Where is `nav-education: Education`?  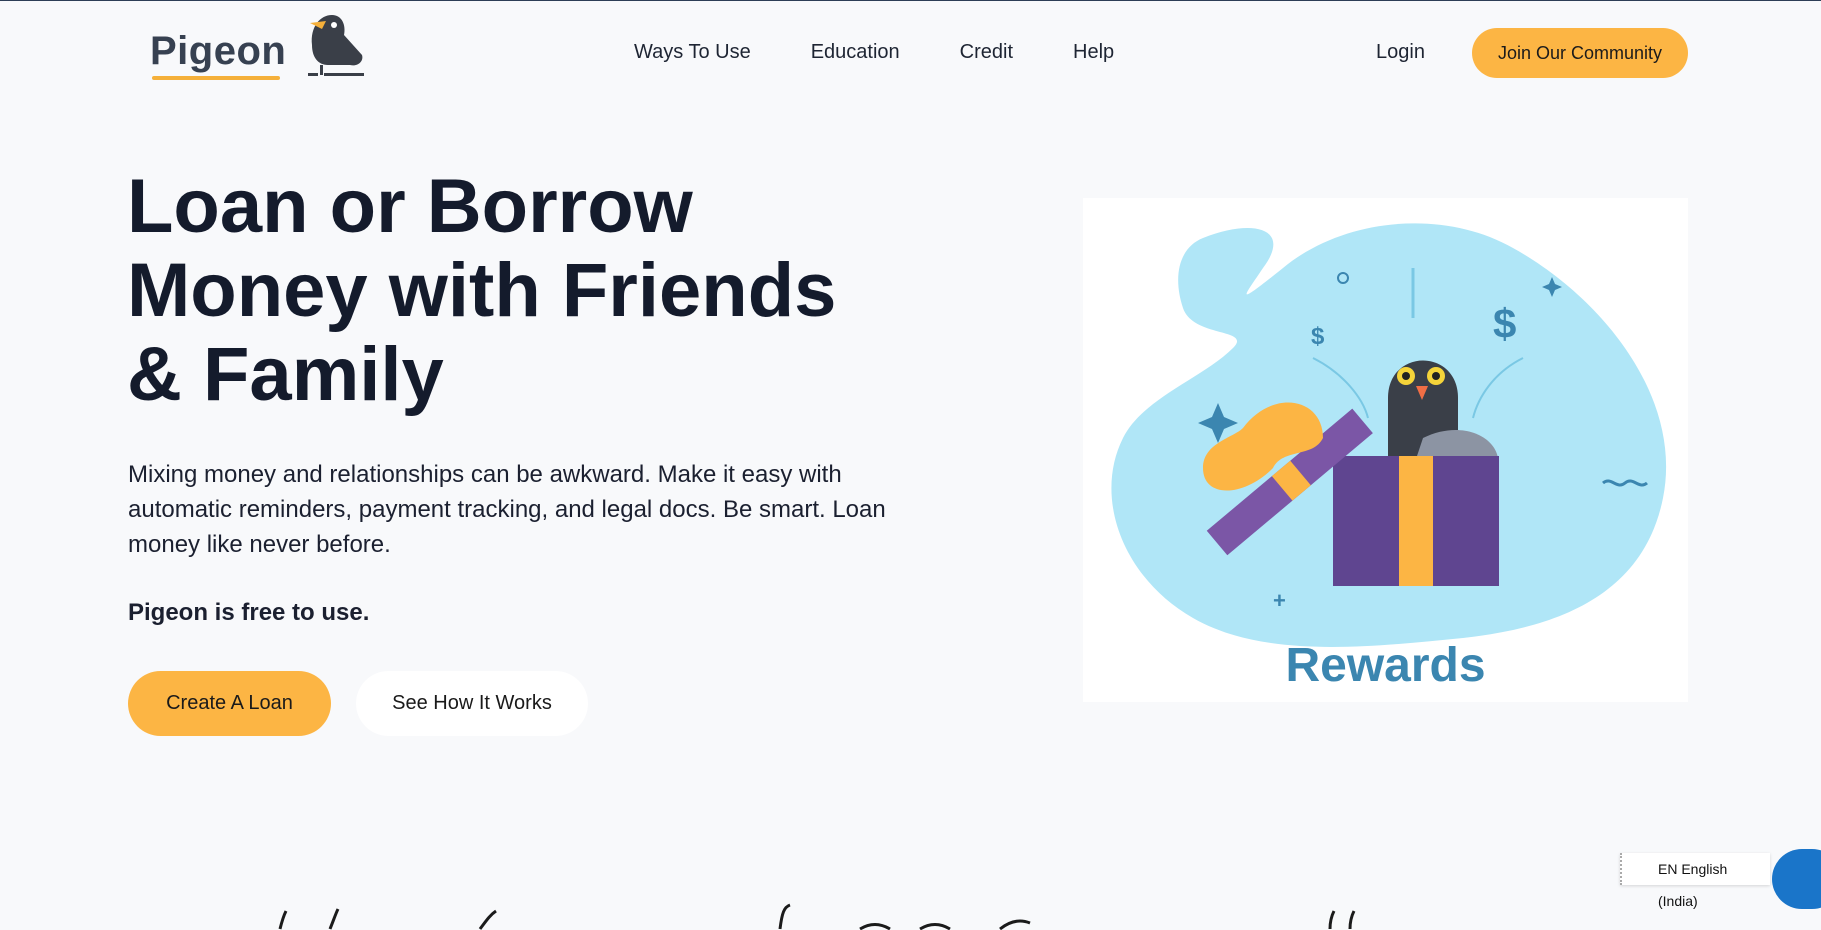
nav-education: Education is located at coordinates (855, 52).